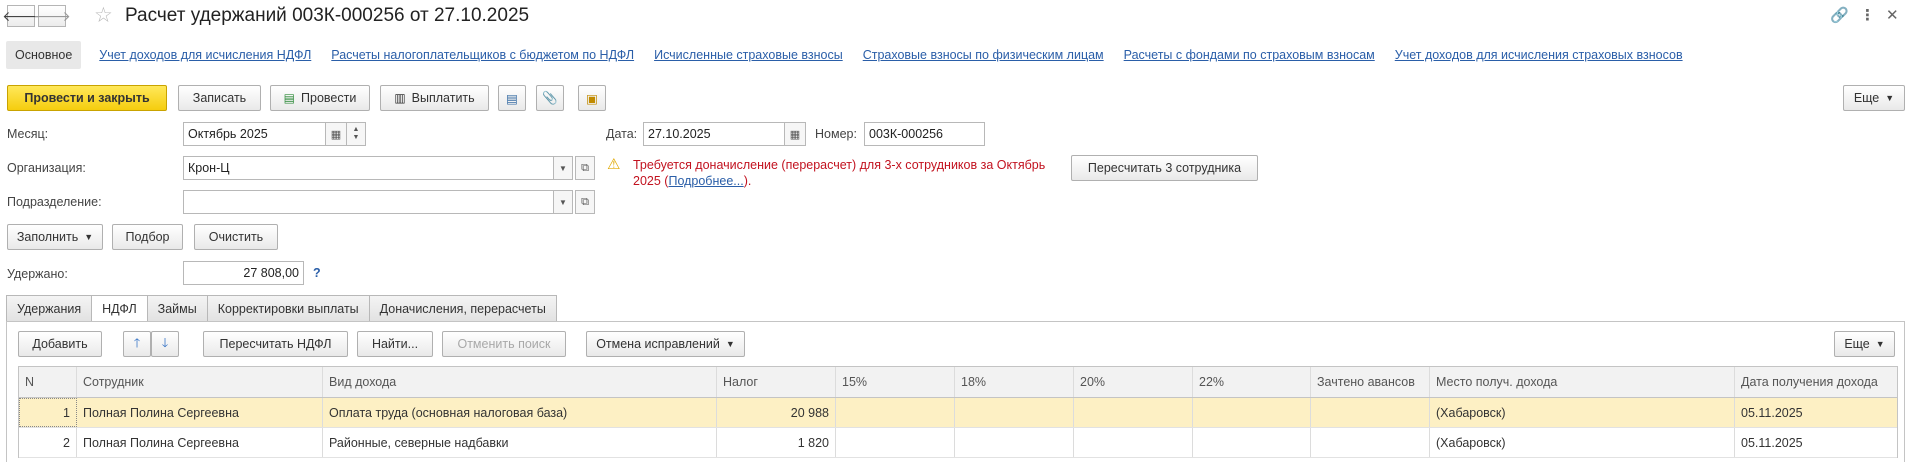 The width and height of the screenshot is (1911, 462). I want to click on org-label: Организация:, so click(46, 168).